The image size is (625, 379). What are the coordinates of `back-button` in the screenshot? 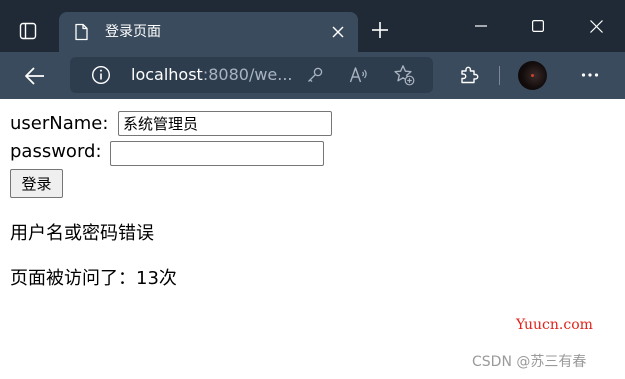 It's located at (35, 76).